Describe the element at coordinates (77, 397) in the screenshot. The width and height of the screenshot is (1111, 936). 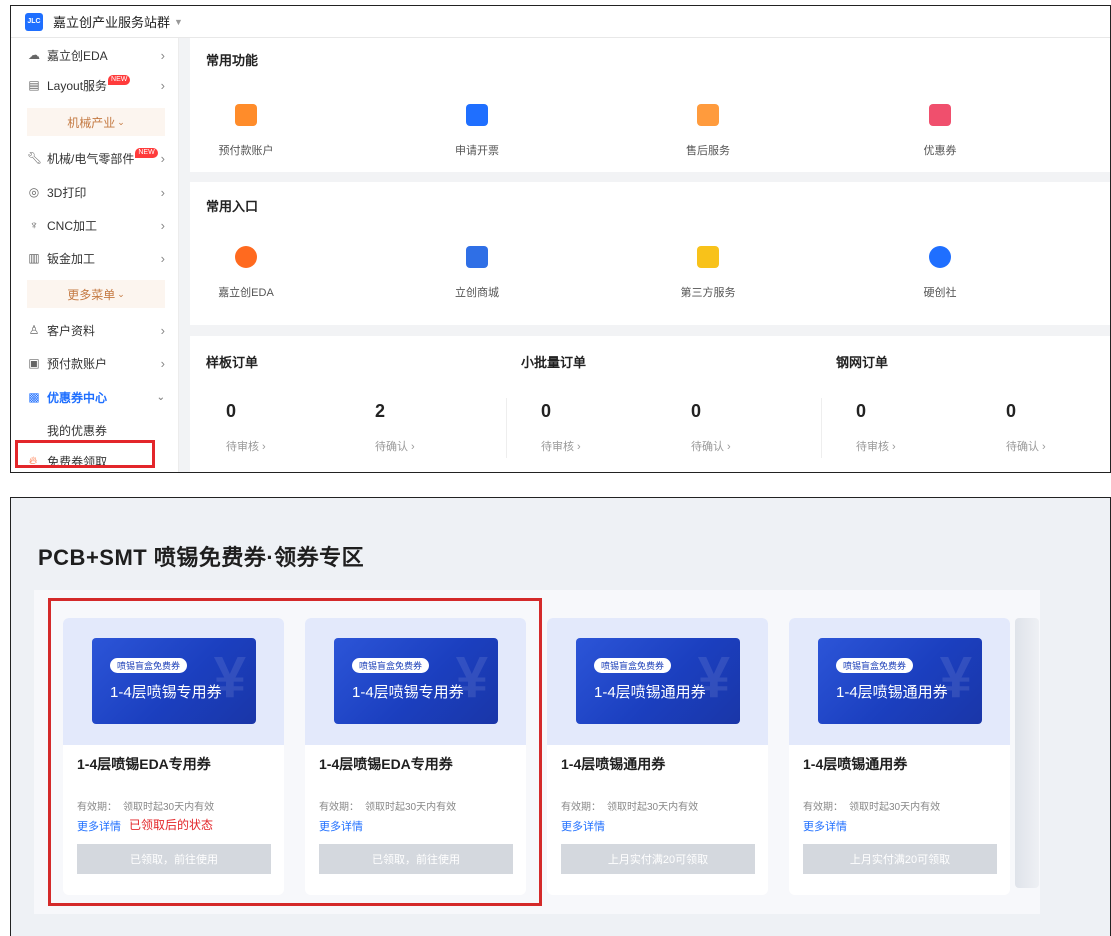
I see `sidebar-item-label: 优惠券中心` at that location.